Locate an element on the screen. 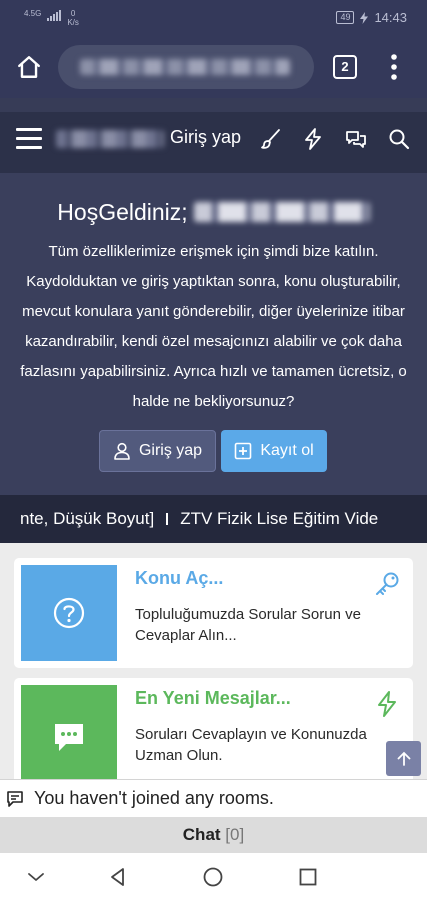  header-login-link: Giriş yap is located at coordinates (205, 137).